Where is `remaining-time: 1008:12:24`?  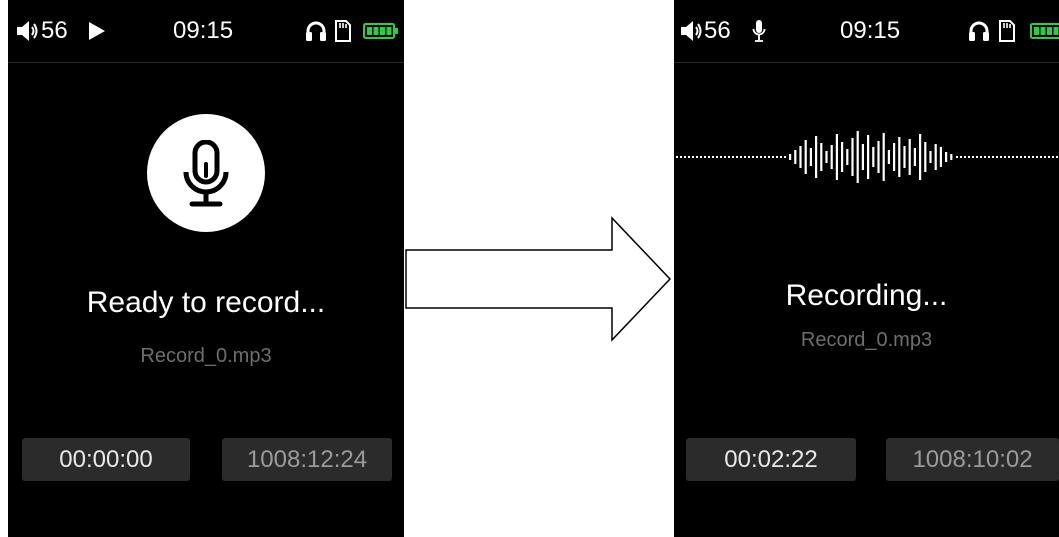 remaining-time: 1008:12:24 is located at coordinates (307, 459).